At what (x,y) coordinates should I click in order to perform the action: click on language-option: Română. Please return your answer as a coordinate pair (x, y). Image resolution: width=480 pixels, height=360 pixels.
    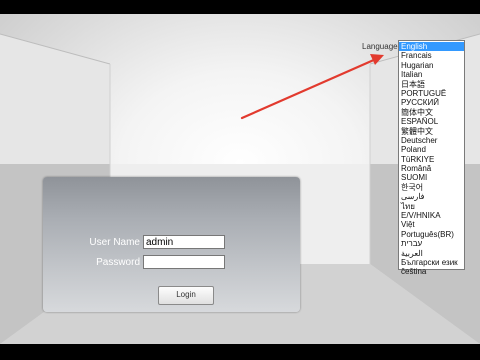
    Looking at the image, I should click on (431, 168).